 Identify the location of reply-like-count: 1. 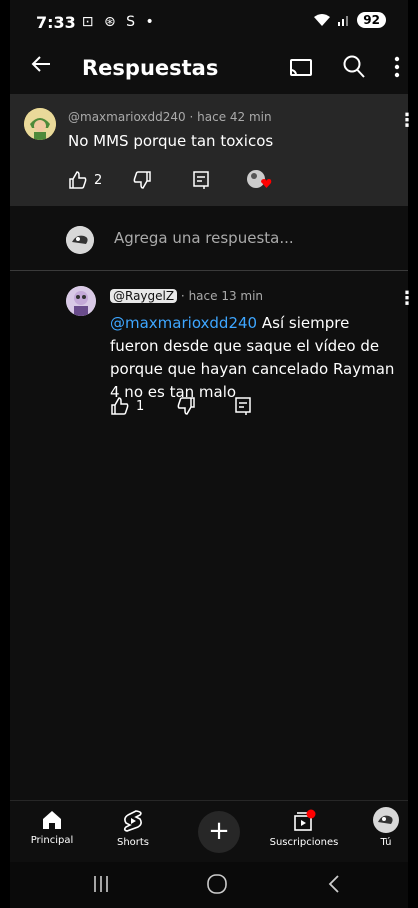
(140, 406).